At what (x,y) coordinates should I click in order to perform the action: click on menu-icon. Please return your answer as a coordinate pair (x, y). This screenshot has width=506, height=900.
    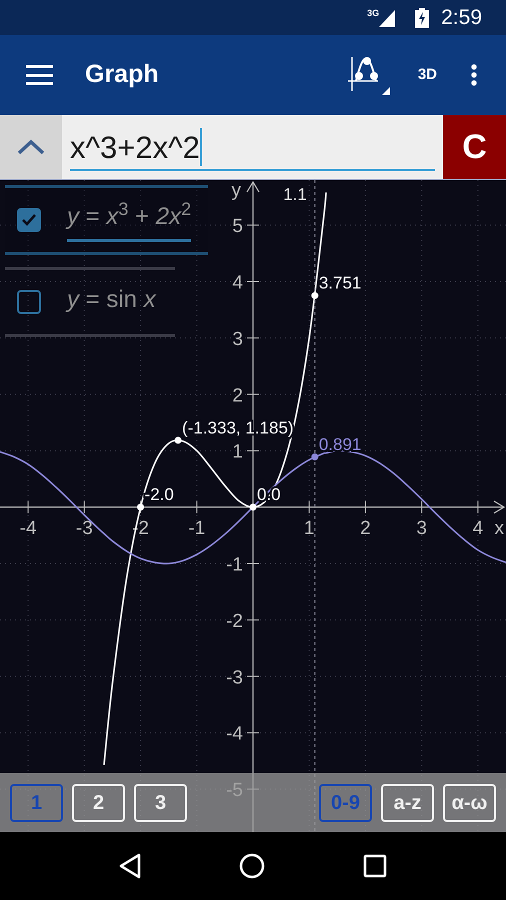
    Looking at the image, I should click on (39, 75).